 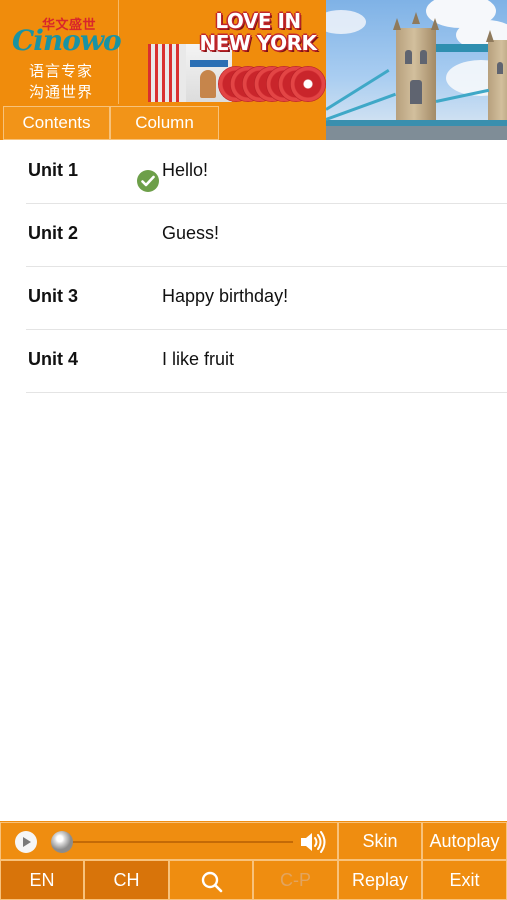 What do you see at coordinates (53, 233) in the screenshot?
I see `unit-number: Unit 2` at bounding box center [53, 233].